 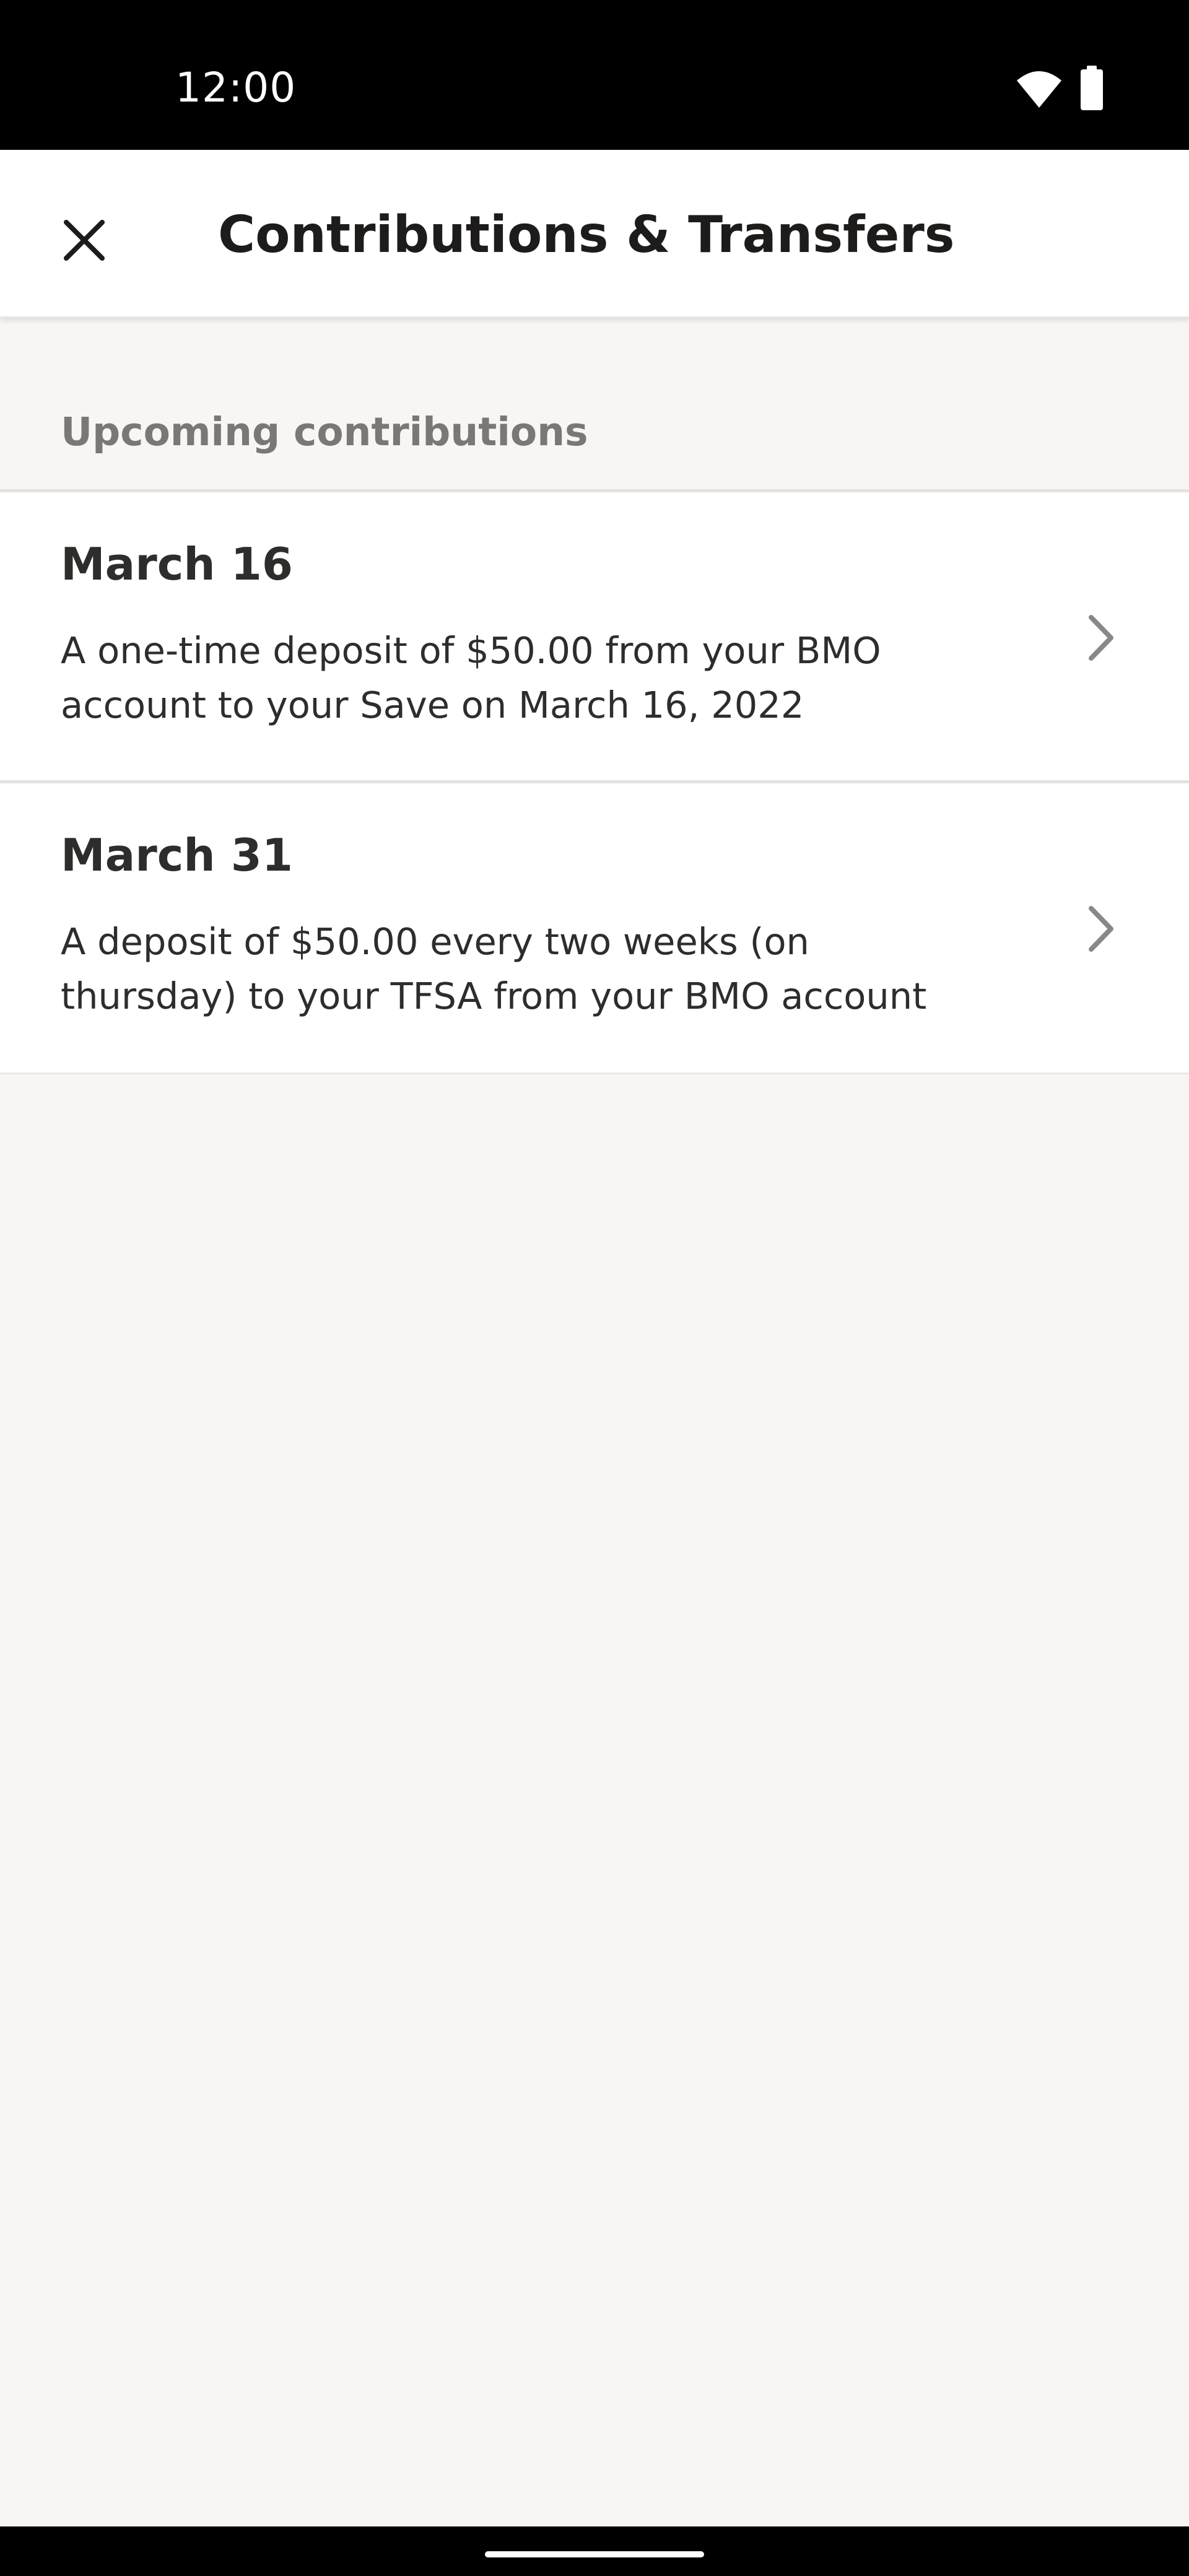 What do you see at coordinates (177, 564) in the screenshot?
I see `contribution-date: March 16` at bounding box center [177, 564].